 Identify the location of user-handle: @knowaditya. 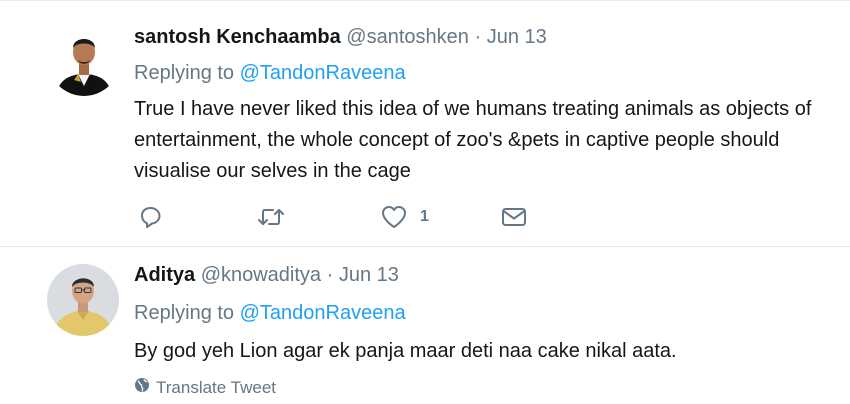
(261, 275).